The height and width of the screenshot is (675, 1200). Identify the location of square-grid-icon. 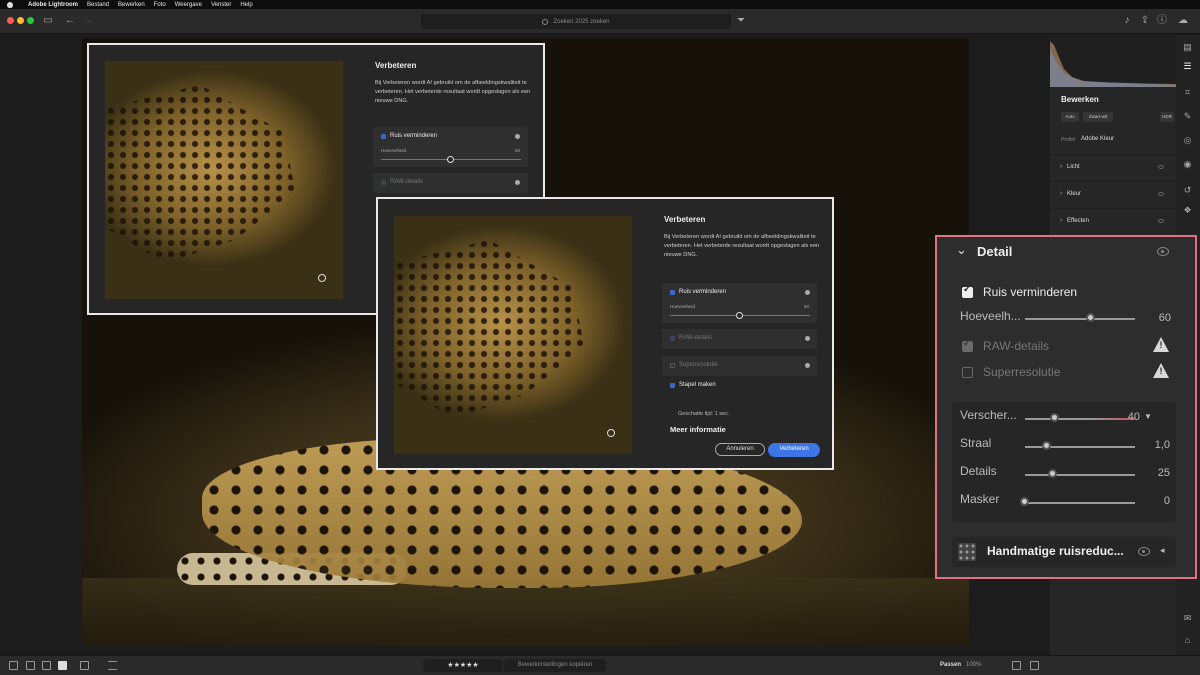
(30, 665).